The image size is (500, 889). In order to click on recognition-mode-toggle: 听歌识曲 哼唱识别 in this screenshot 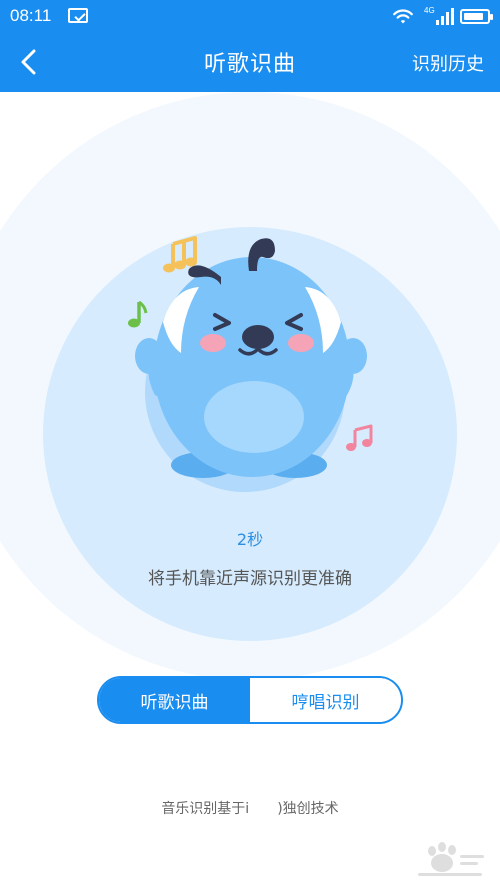, I will do `click(250, 700)`.